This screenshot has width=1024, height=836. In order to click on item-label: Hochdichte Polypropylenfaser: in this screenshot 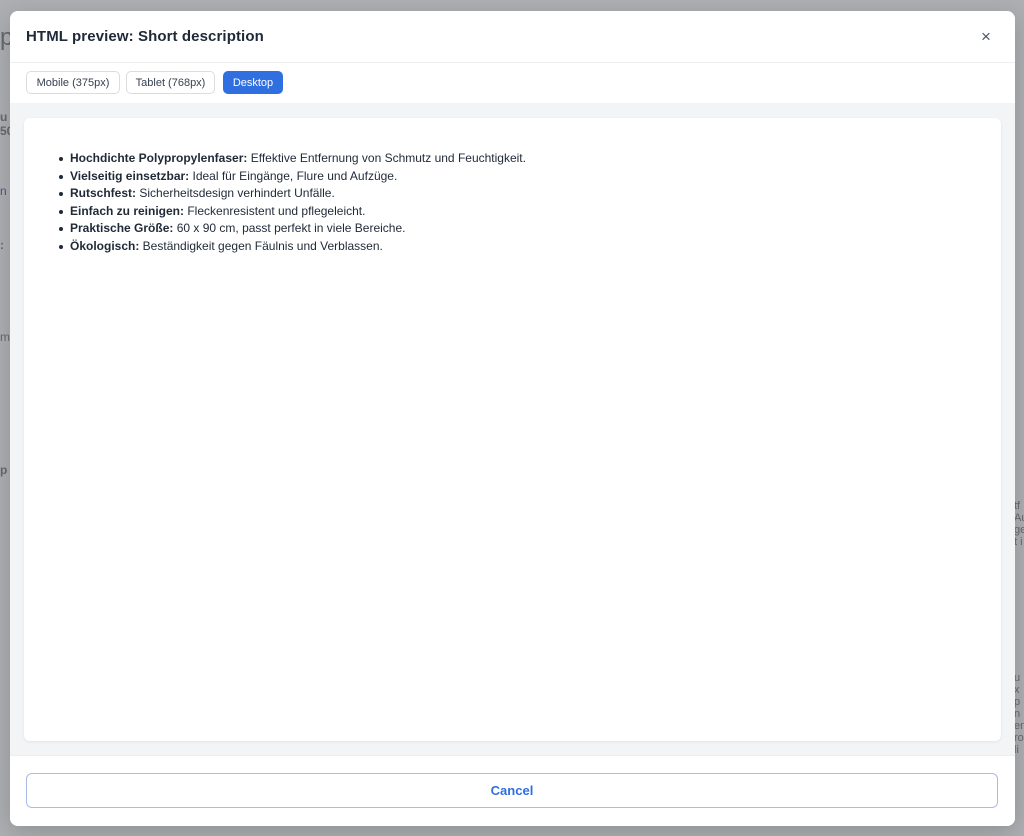, I will do `click(159, 158)`.